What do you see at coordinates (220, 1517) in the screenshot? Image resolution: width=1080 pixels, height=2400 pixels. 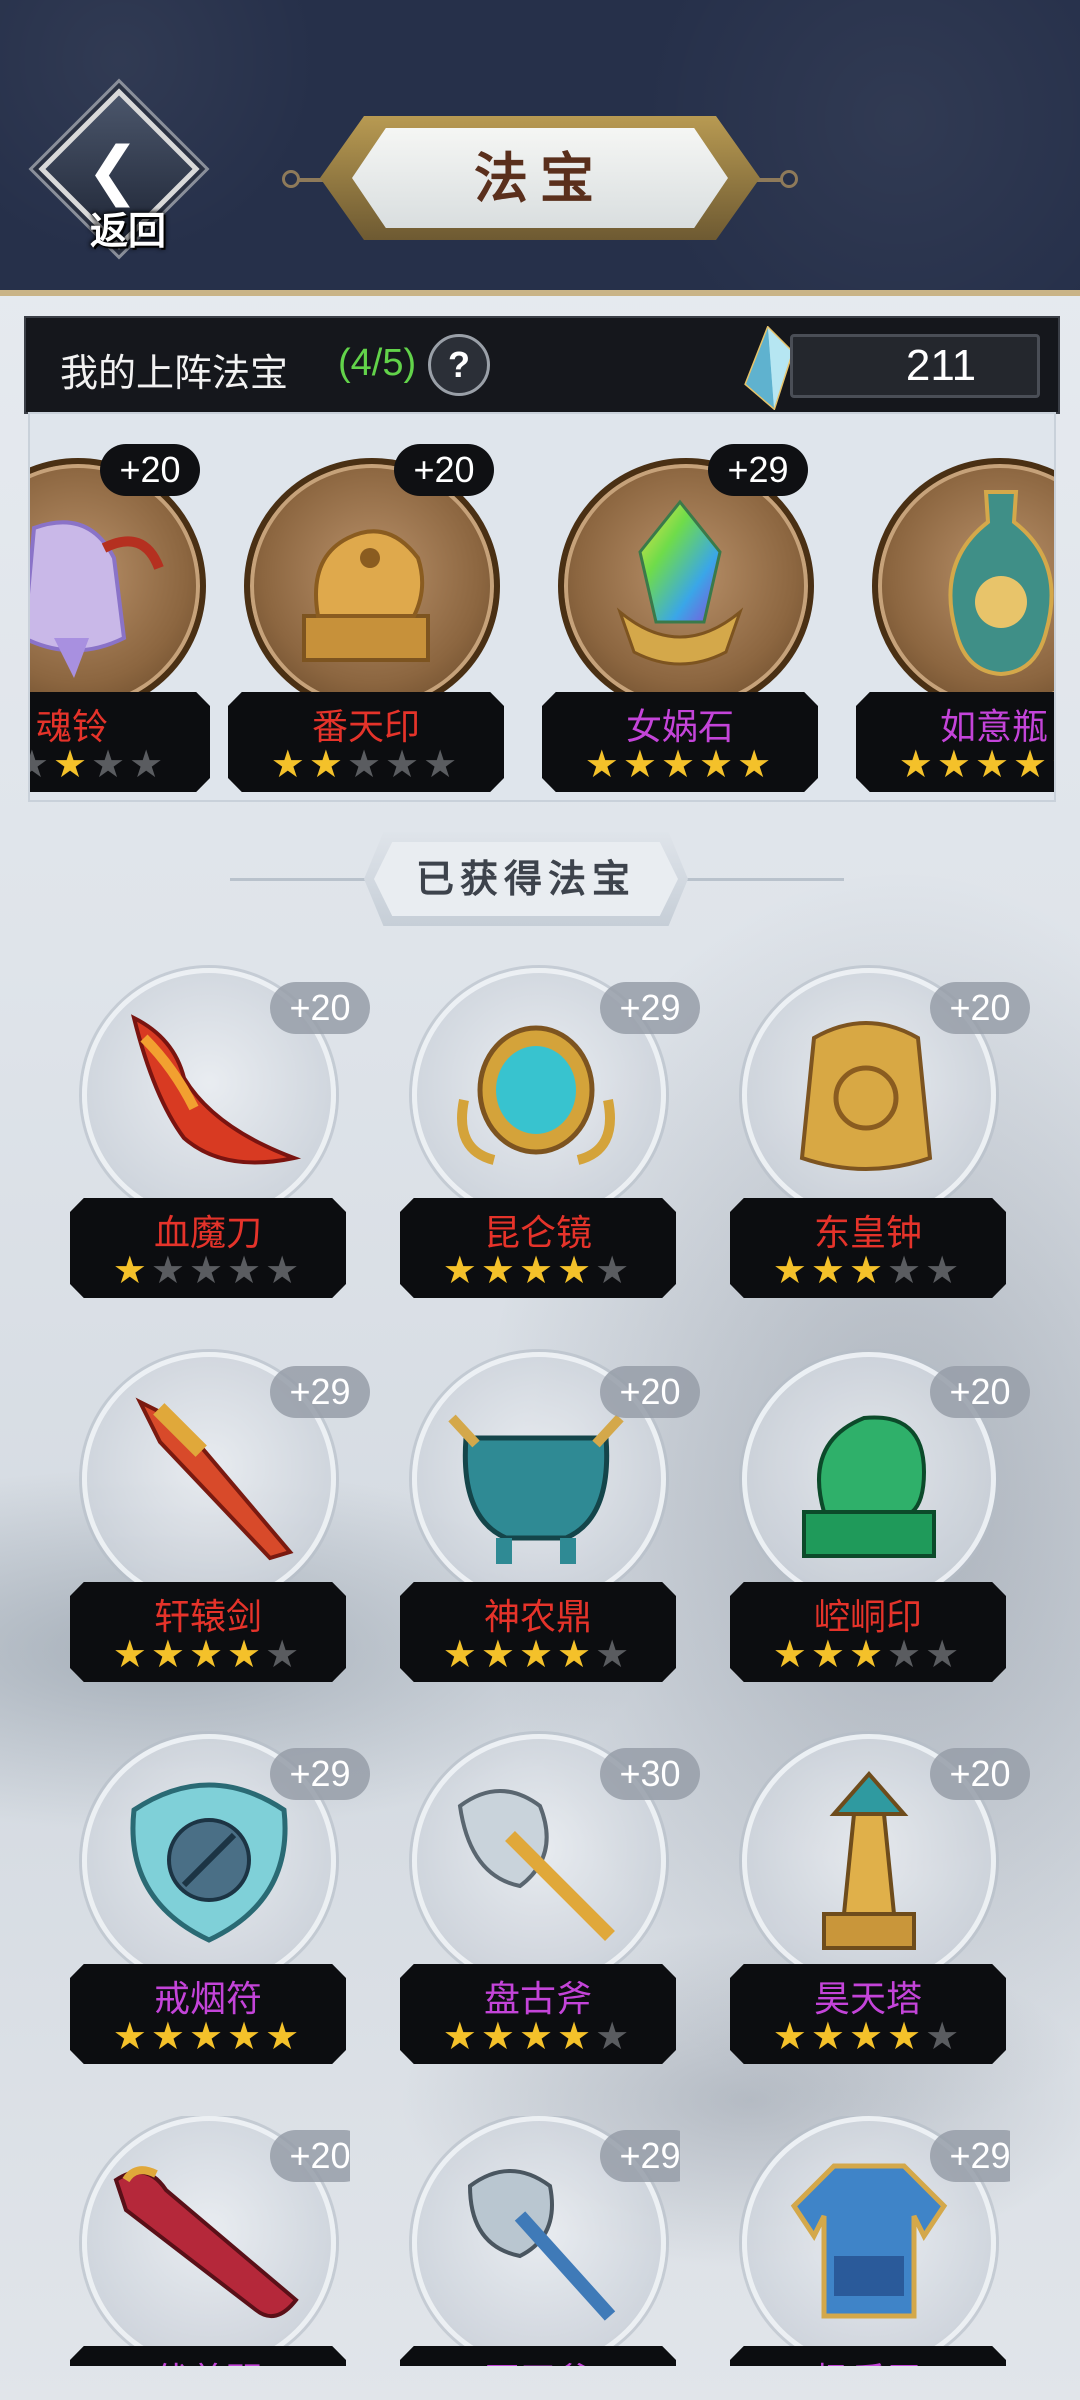 I see `owned-item-card: +29 轩辕剑 ★★★★★` at bounding box center [220, 1517].